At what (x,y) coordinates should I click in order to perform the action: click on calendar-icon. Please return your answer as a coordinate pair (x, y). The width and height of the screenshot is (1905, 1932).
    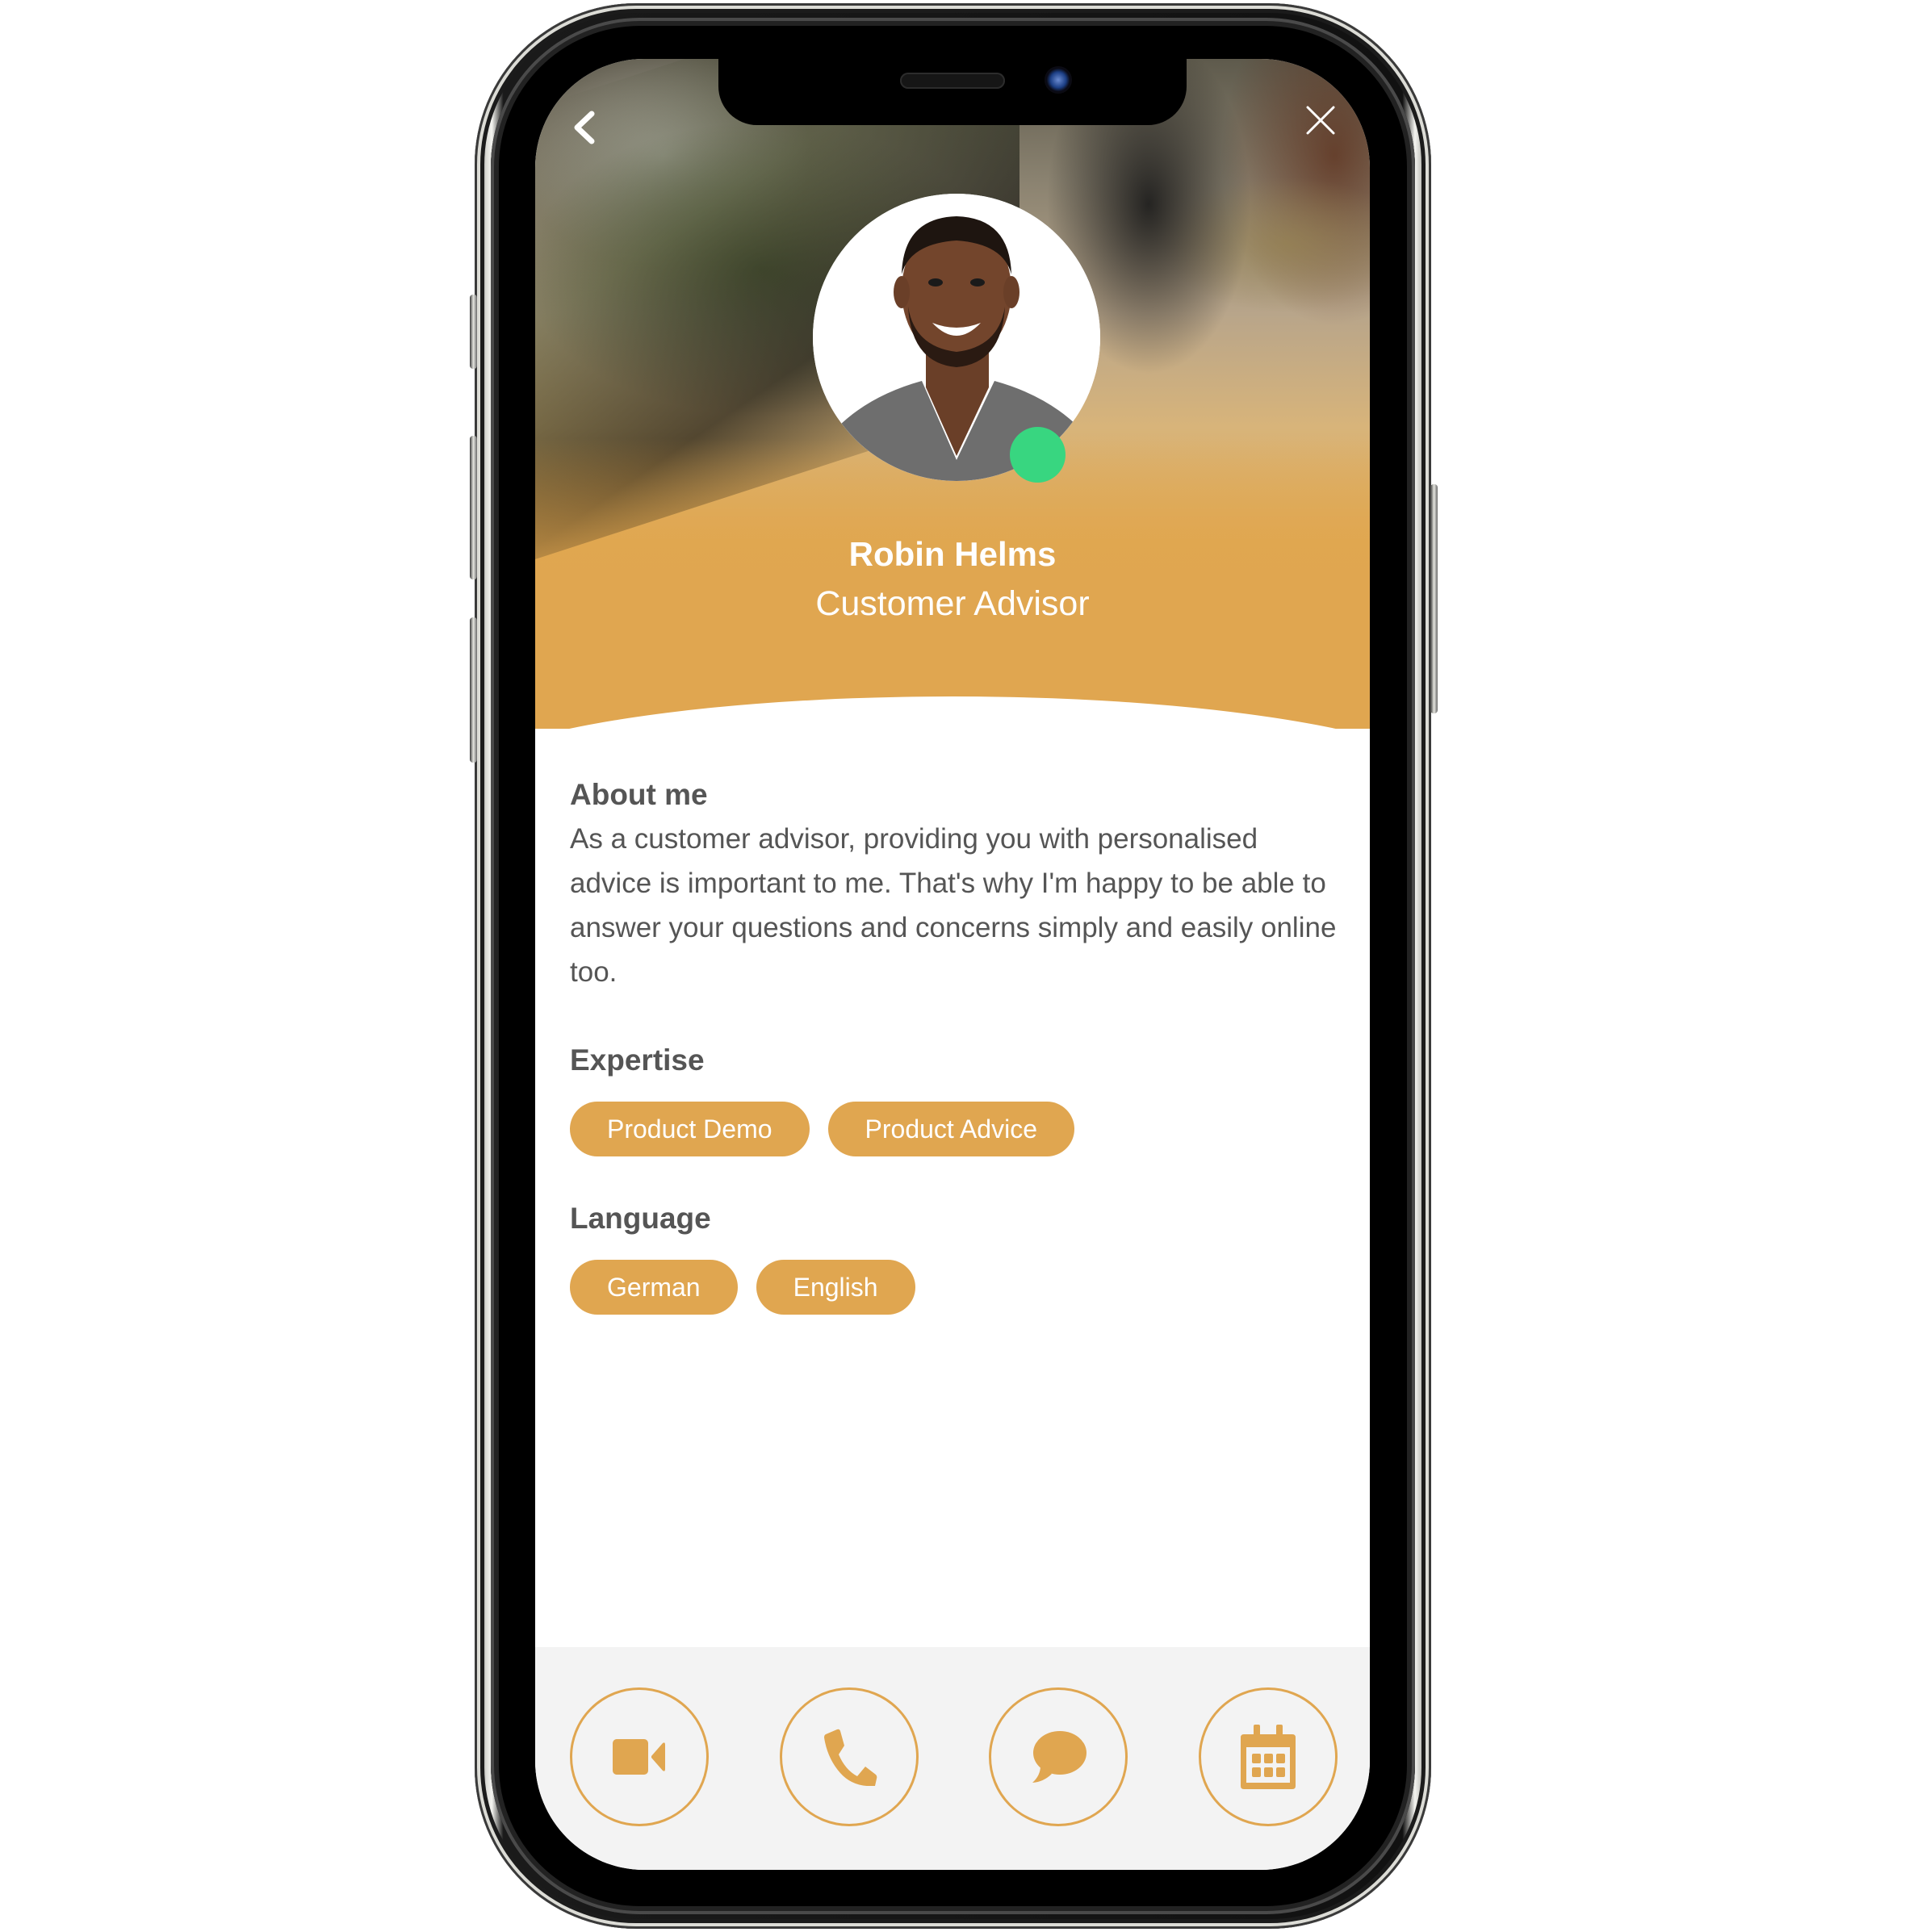
    Looking at the image, I should click on (1268, 1757).